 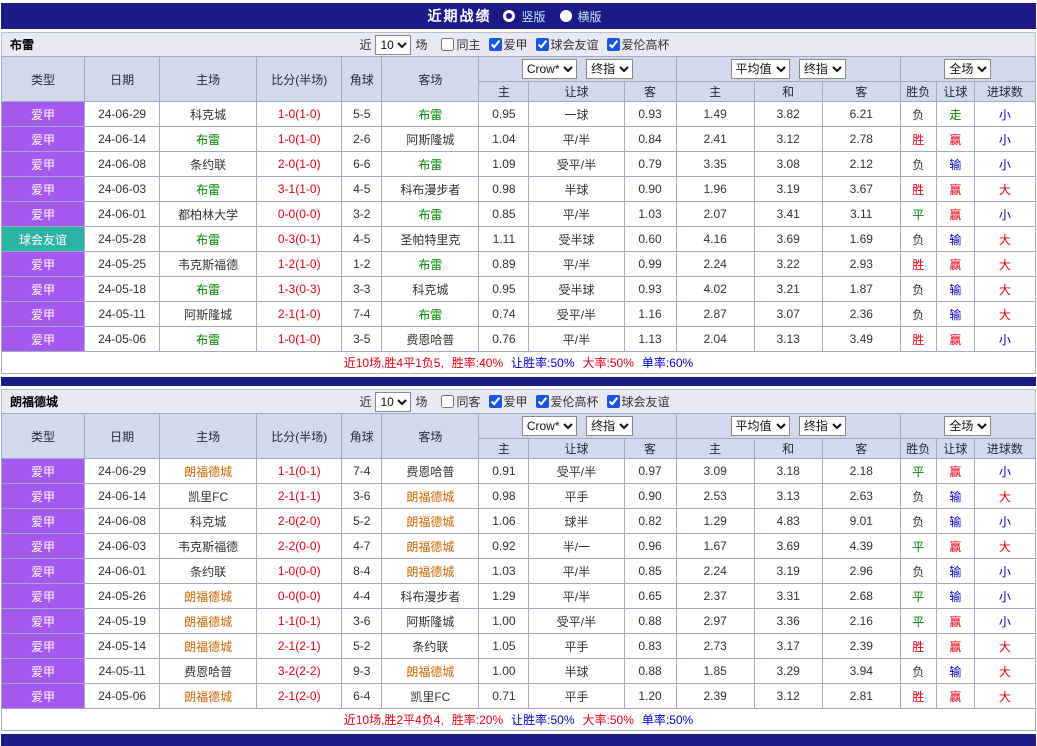 What do you see at coordinates (208, 521) in the screenshot?
I see `cell-home-team: 科克城` at bounding box center [208, 521].